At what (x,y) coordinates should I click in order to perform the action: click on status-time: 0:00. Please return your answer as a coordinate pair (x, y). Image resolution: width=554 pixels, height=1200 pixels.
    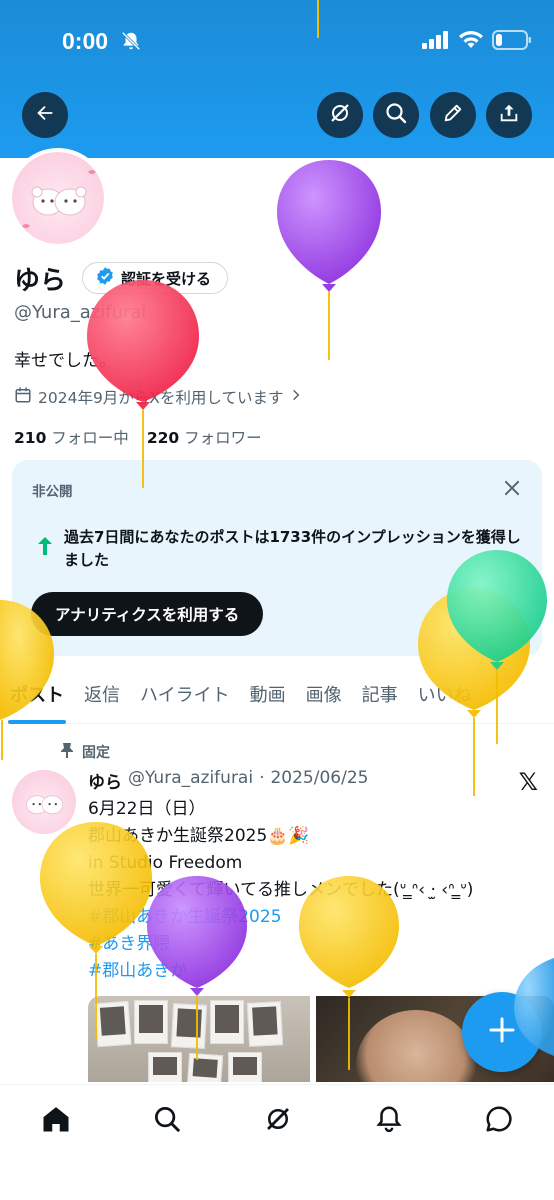
    Looking at the image, I should click on (85, 41).